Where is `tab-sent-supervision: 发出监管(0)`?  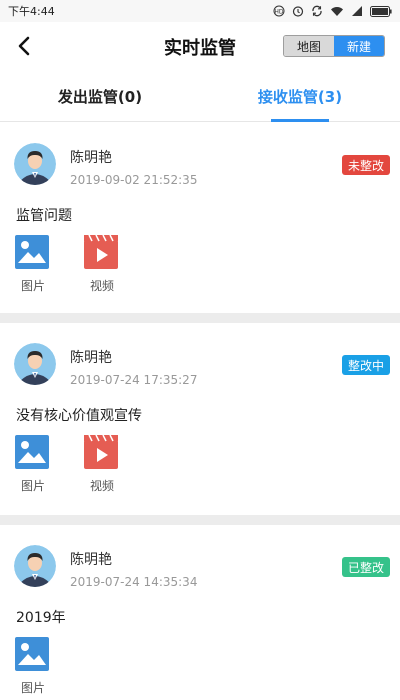 tab-sent-supervision: 发出监管(0) is located at coordinates (100, 96).